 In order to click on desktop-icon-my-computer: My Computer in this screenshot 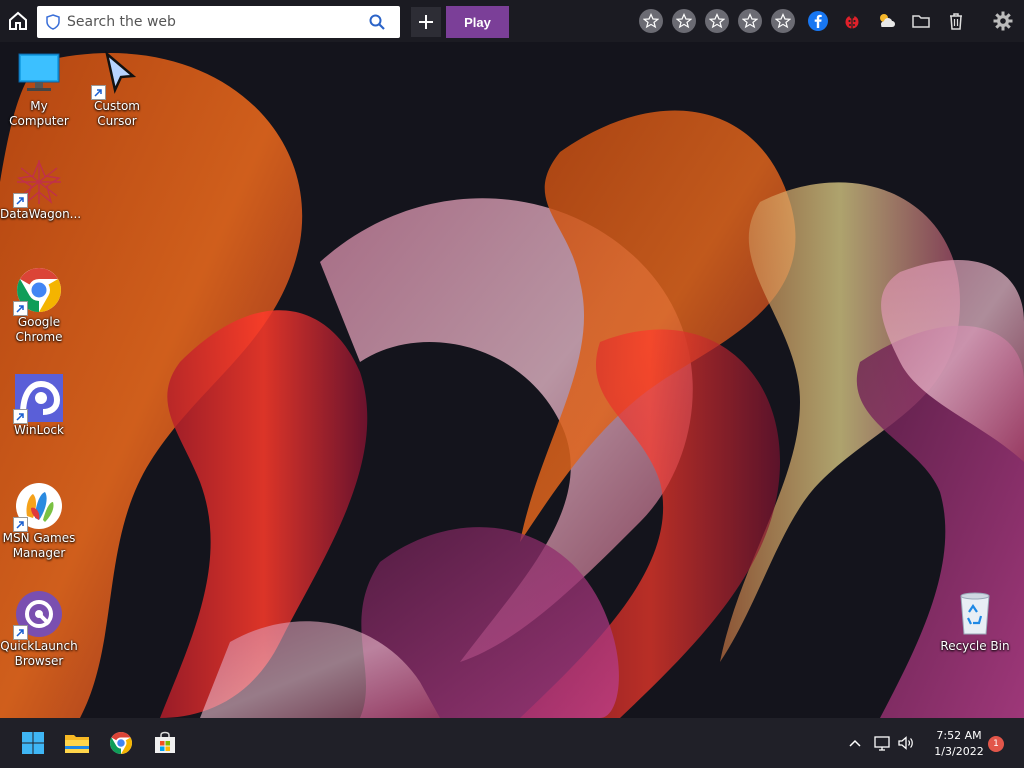, I will do `click(39, 89)`.